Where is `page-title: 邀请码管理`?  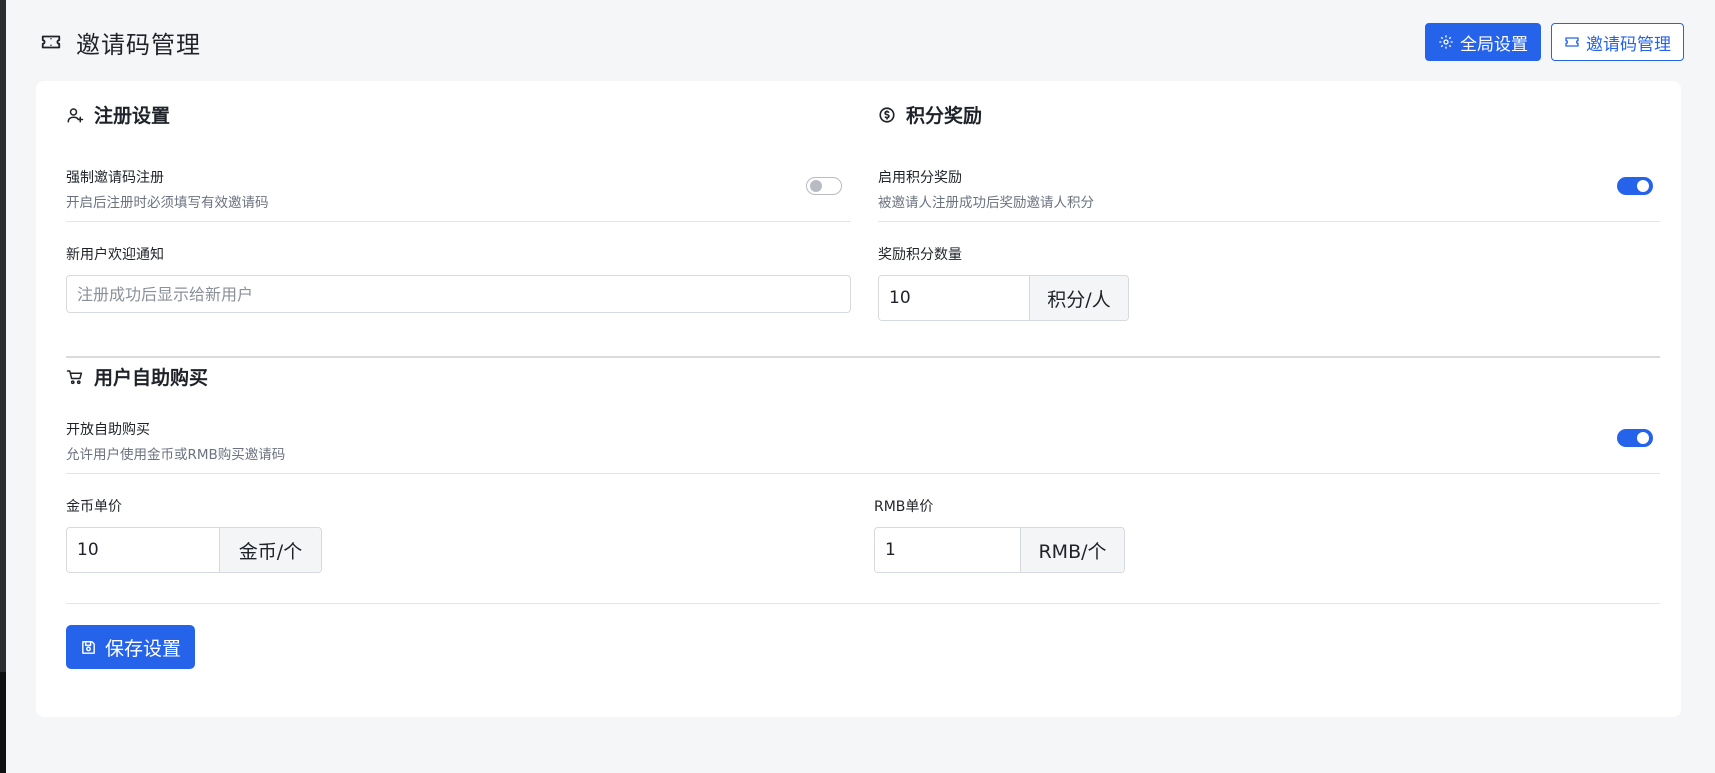 page-title: 邀请码管理 is located at coordinates (138, 44).